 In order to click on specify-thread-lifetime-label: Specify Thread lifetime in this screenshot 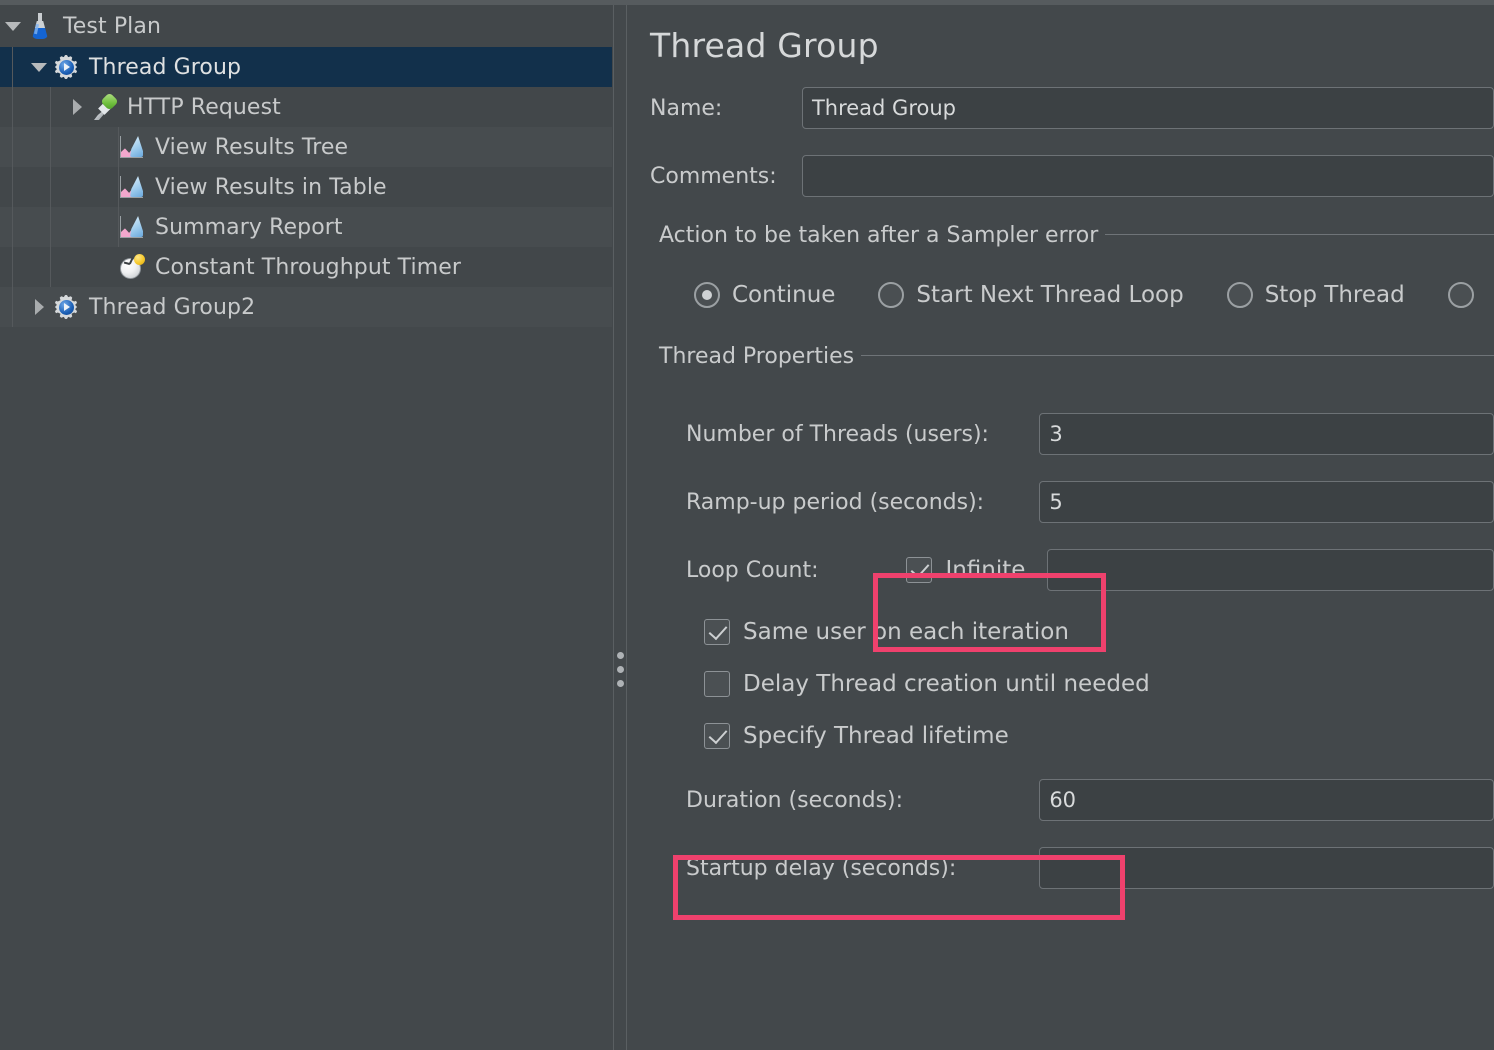, I will do `click(876, 736)`.